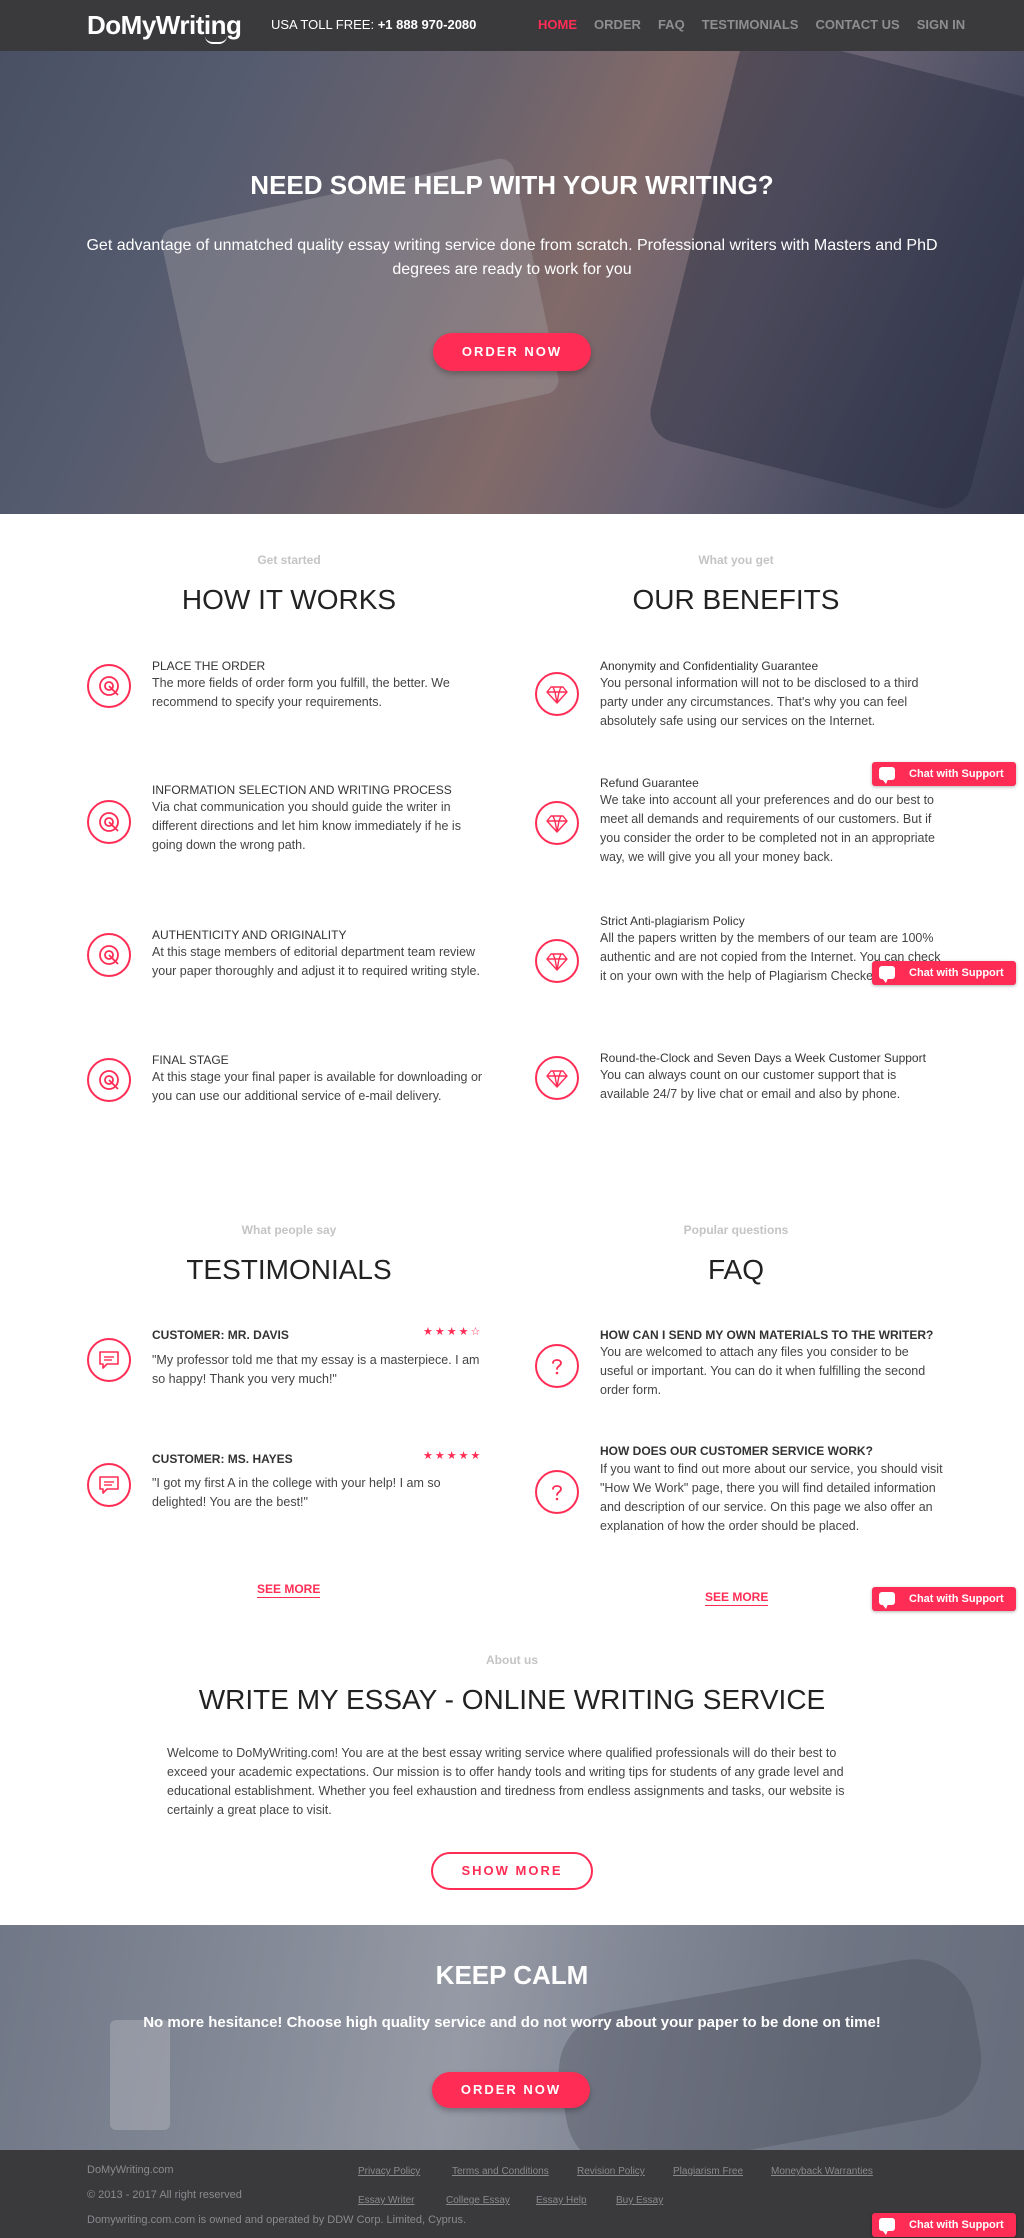  Describe the element at coordinates (323, 24) in the screenshot. I see `toll-free-label: USA TOLL FREE:` at that location.